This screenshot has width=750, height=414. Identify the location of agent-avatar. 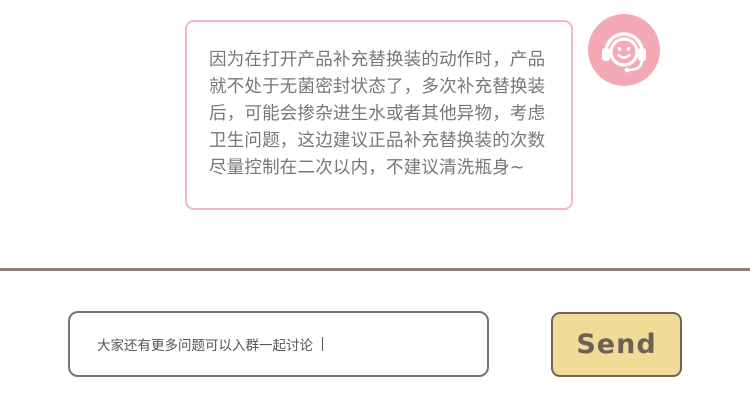
(624, 50).